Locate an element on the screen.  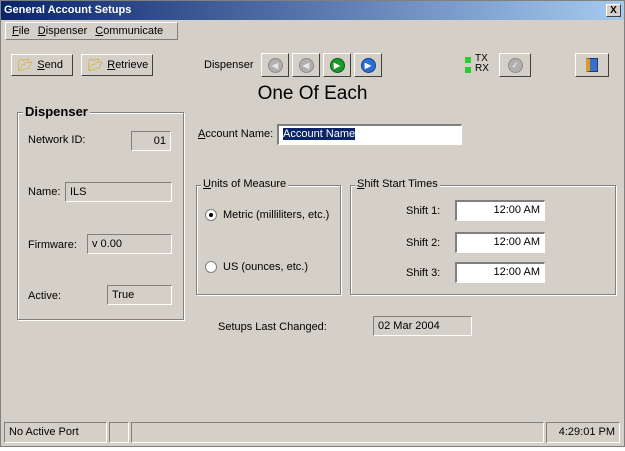
close-button: X is located at coordinates (613, 10).